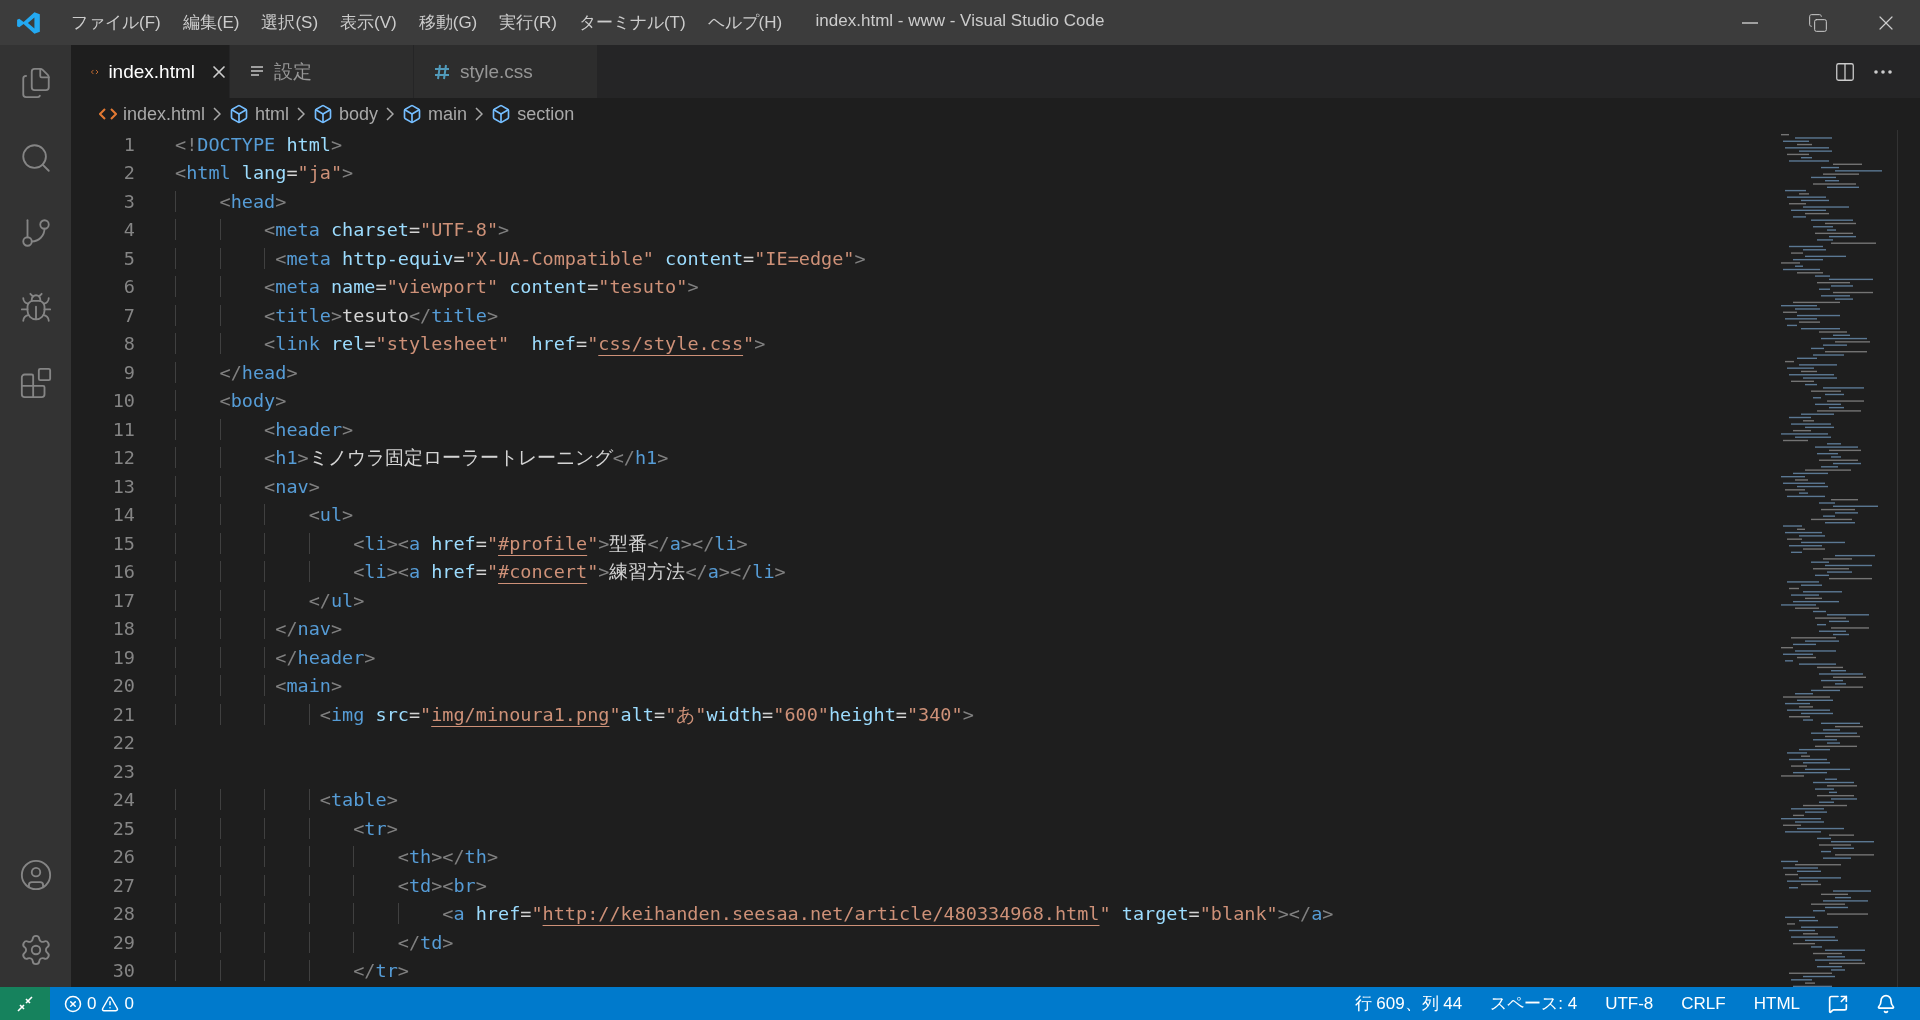  I want to click on lines-icon, so click(257, 71).